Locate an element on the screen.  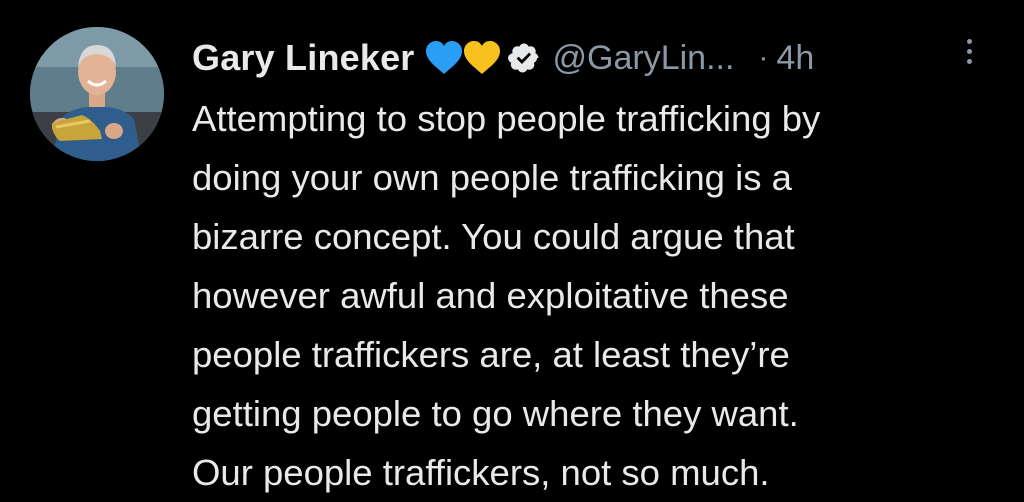
yellow-heart-icon is located at coordinates (481, 57).